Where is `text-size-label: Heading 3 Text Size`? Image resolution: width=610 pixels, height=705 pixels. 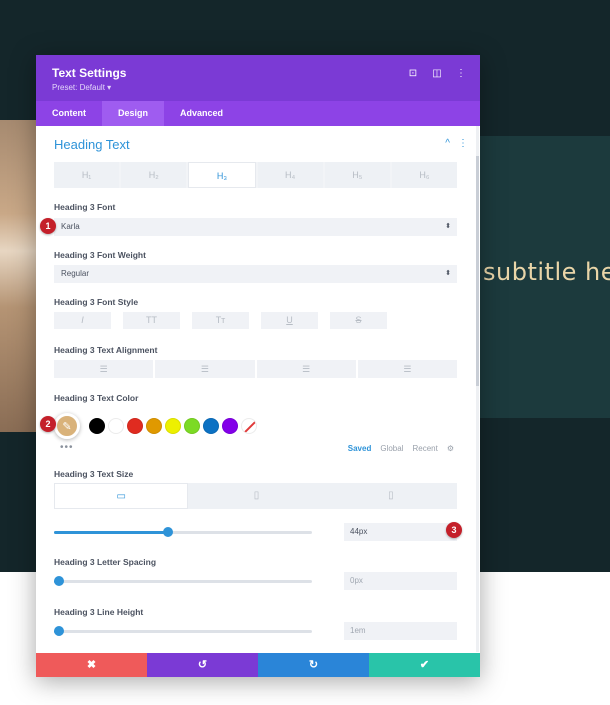
text-size-label: Heading 3 Text Size is located at coordinates (94, 474).